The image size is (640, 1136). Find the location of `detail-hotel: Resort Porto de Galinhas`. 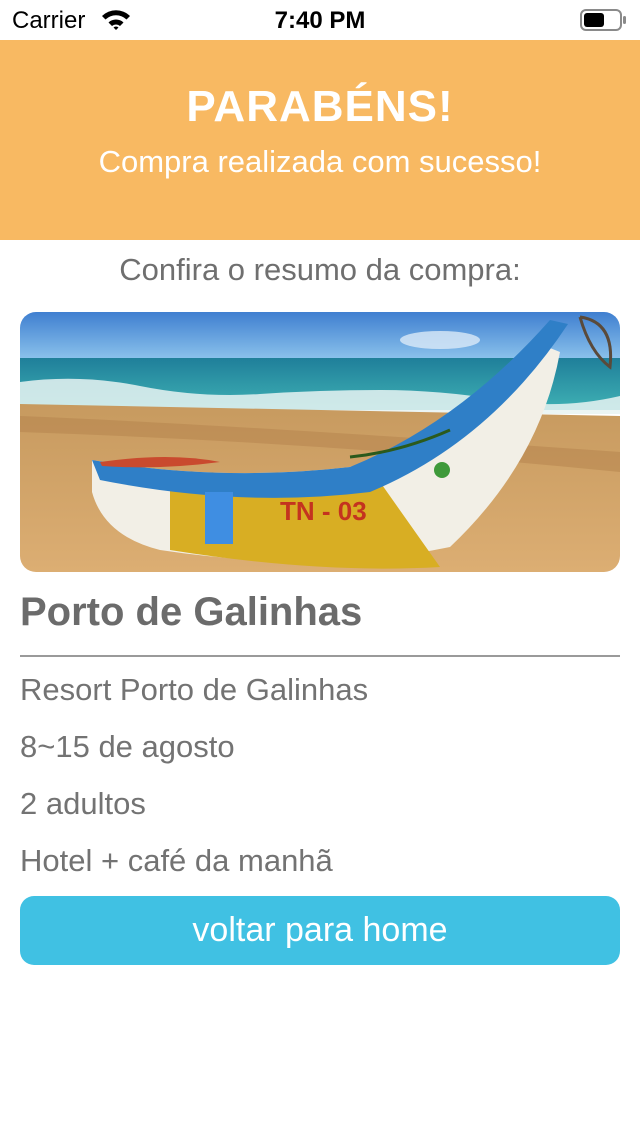

detail-hotel: Resort Porto de Galinhas is located at coordinates (194, 689).